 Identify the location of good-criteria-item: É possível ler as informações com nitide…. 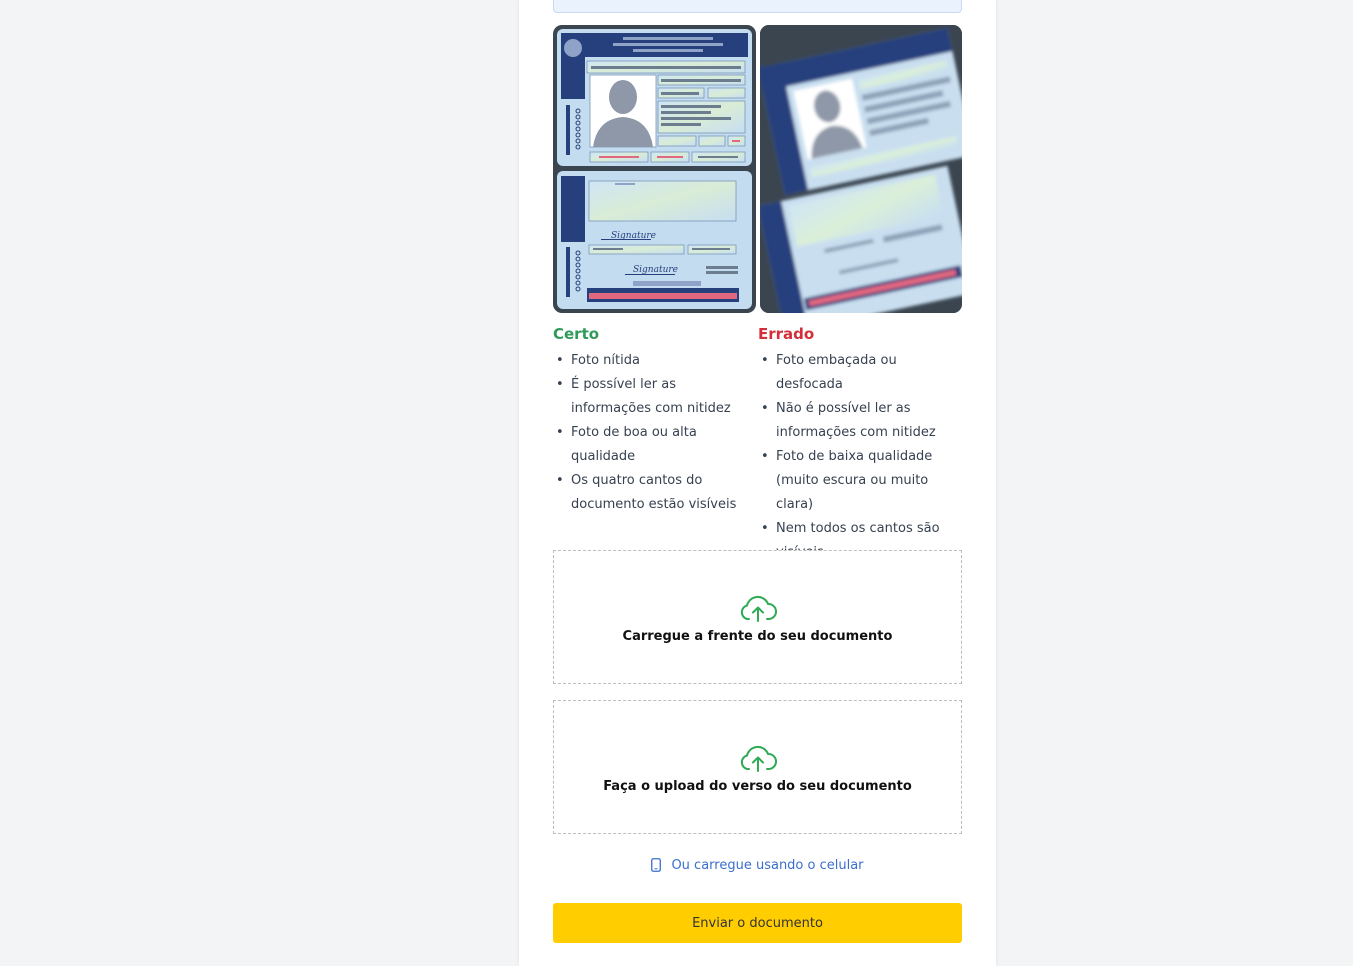
(653, 397).